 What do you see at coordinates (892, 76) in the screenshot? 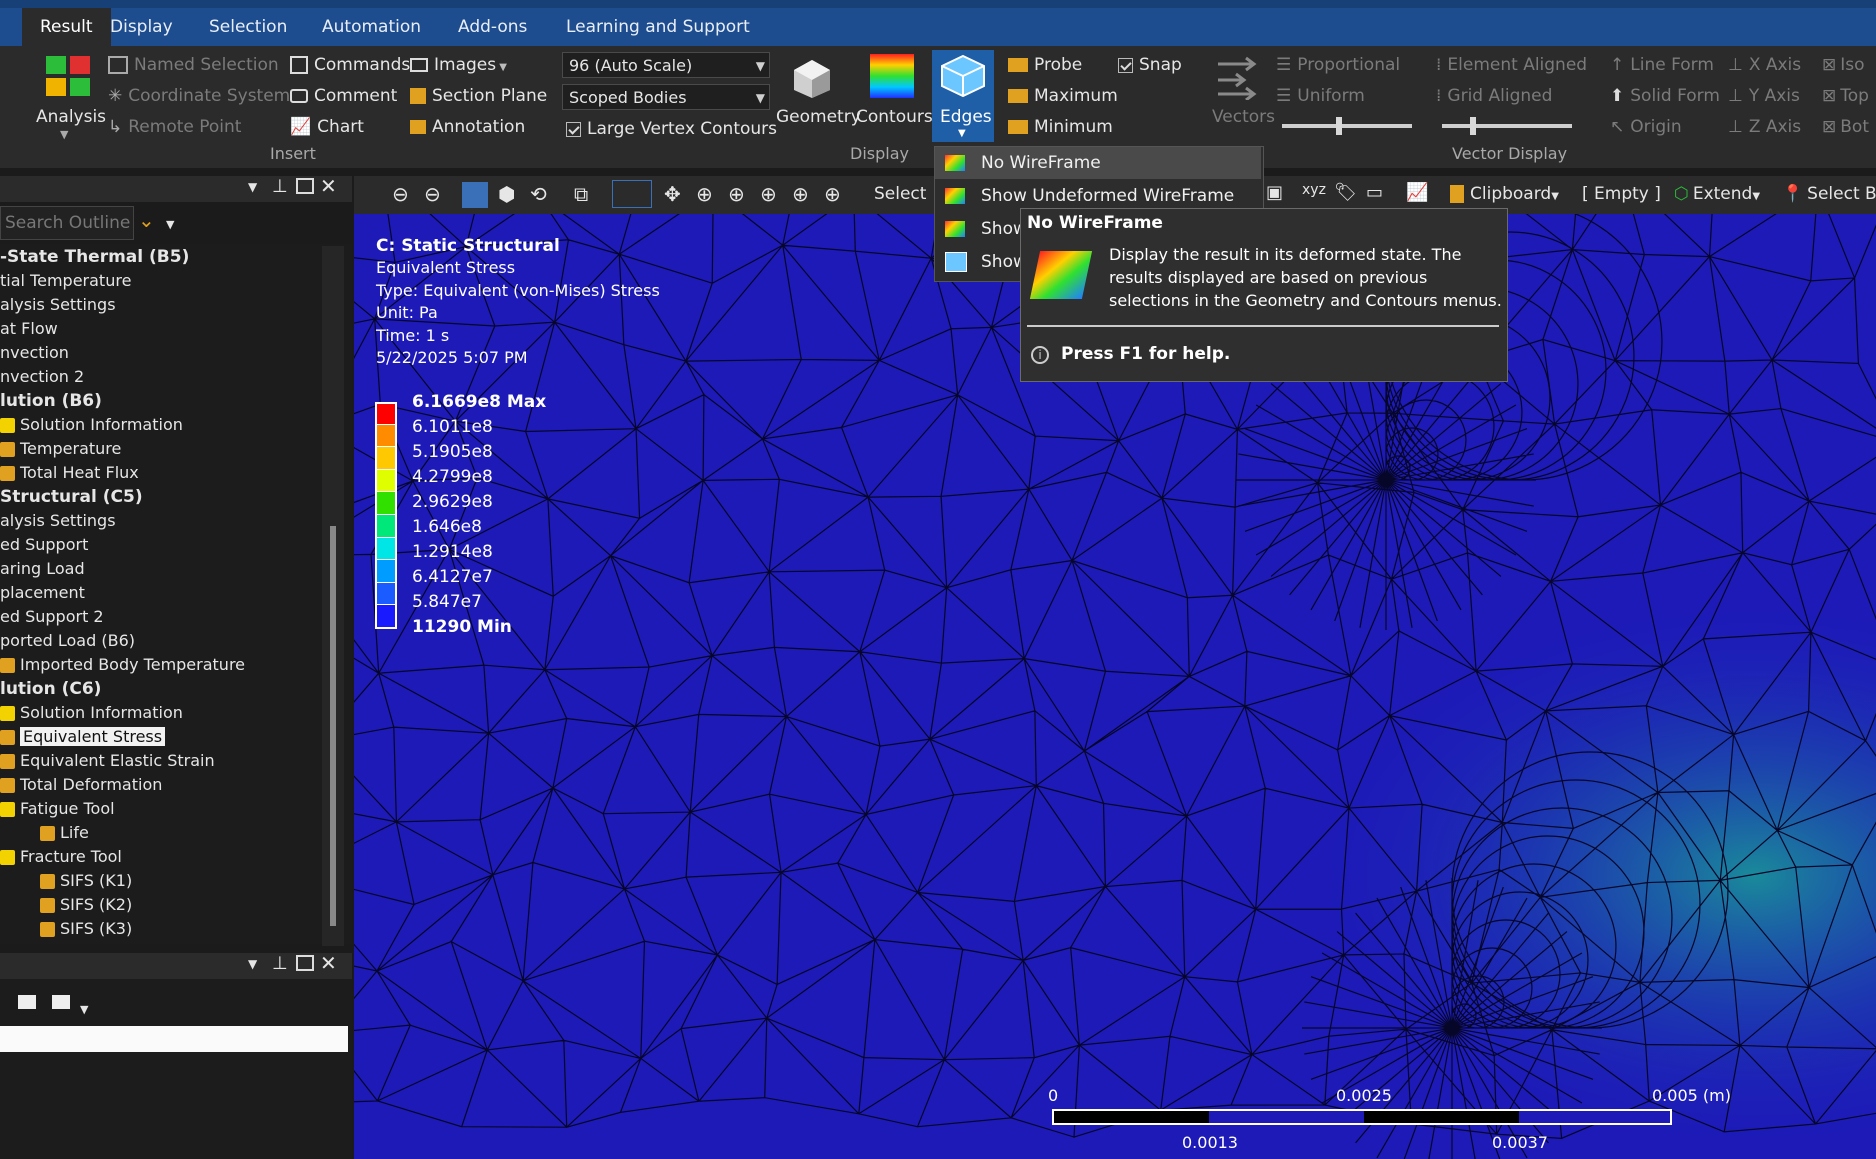
I see `contours-icon` at bounding box center [892, 76].